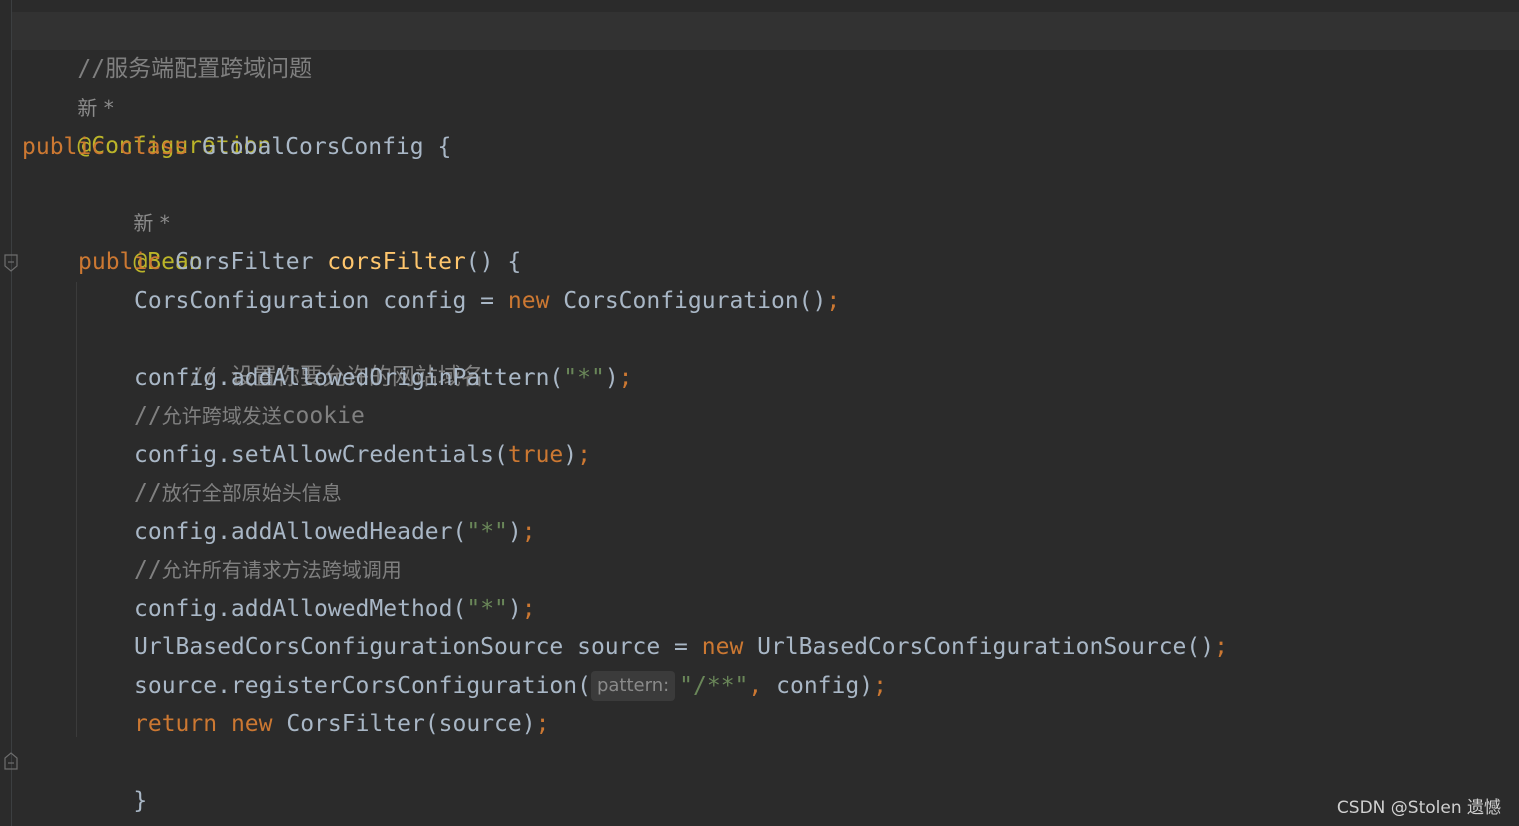  I want to click on call-prefix: config.addAllowedMethod(, so click(300, 609).